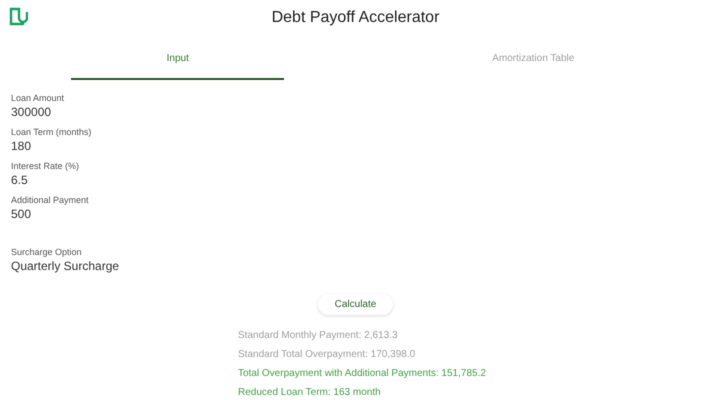 This screenshot has height=400, width=711. I want to click on input-field: 500, so click(355, 214).